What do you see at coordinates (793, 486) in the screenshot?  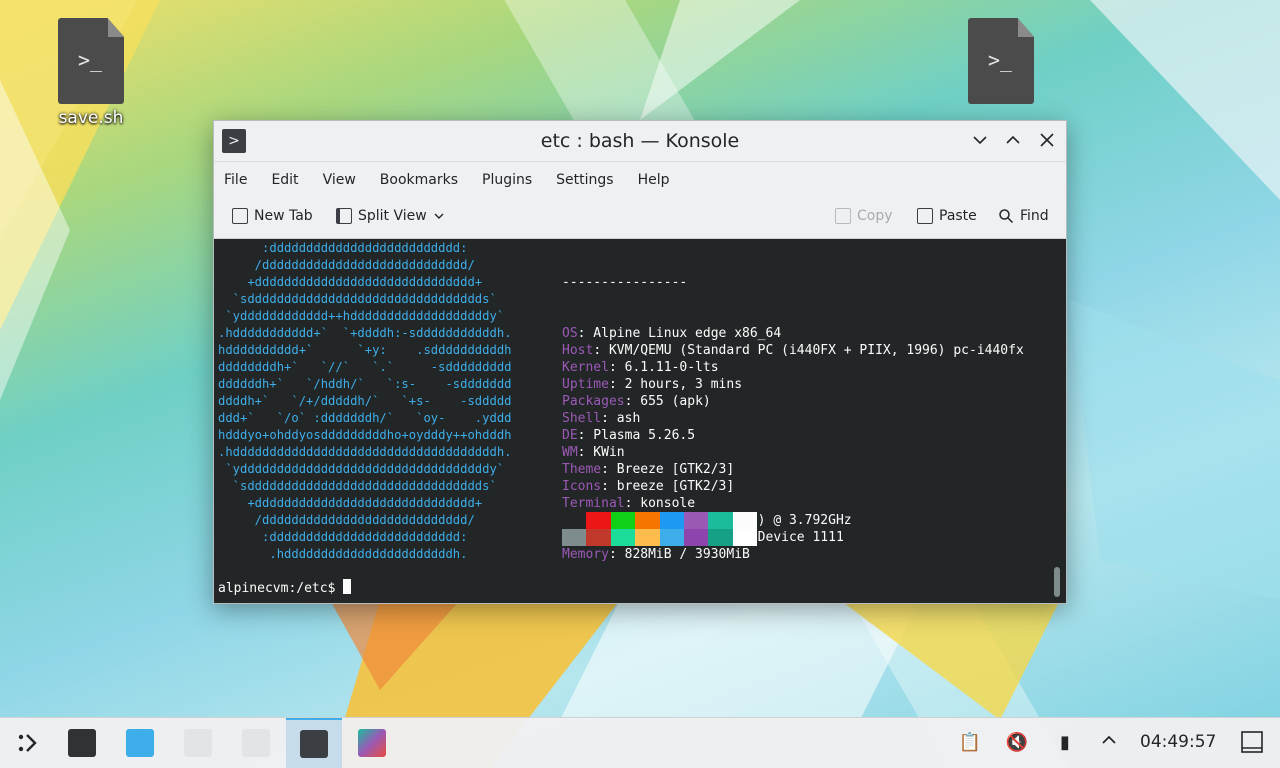 I see `info-line: Icons: breeze [GTK2/3]` at bounding box center [793, 486].